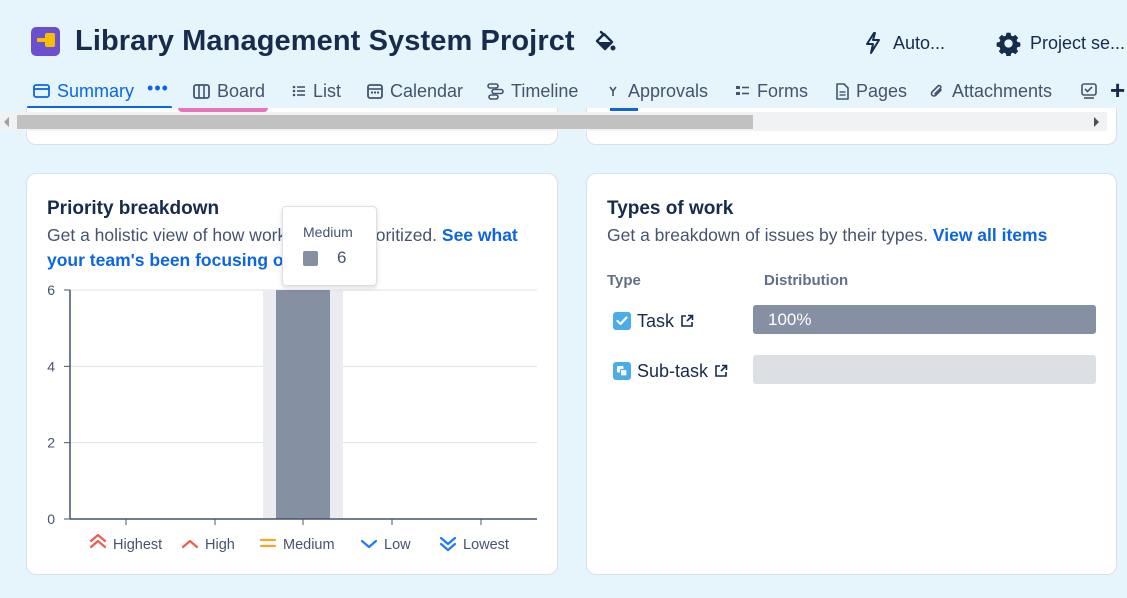 The height and width of the screenshot is (598, 1127). Describe the element at coordinates (298, 91) in the screenshot. I see `list-icon` at that location.